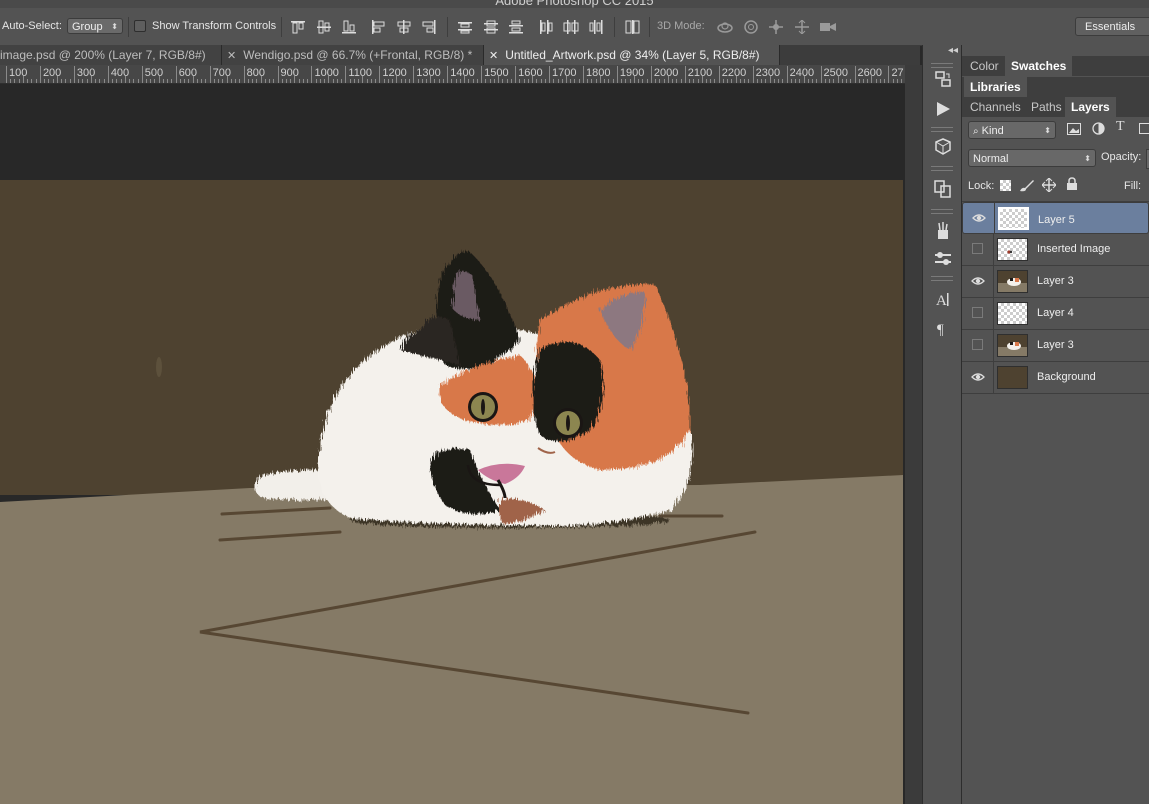 The height and width of the screenshot is (804, 1149). What do you see at coordinates (298, 27) in the screenshot?
I see `align-top-icon` at bounding box center [298, 27].